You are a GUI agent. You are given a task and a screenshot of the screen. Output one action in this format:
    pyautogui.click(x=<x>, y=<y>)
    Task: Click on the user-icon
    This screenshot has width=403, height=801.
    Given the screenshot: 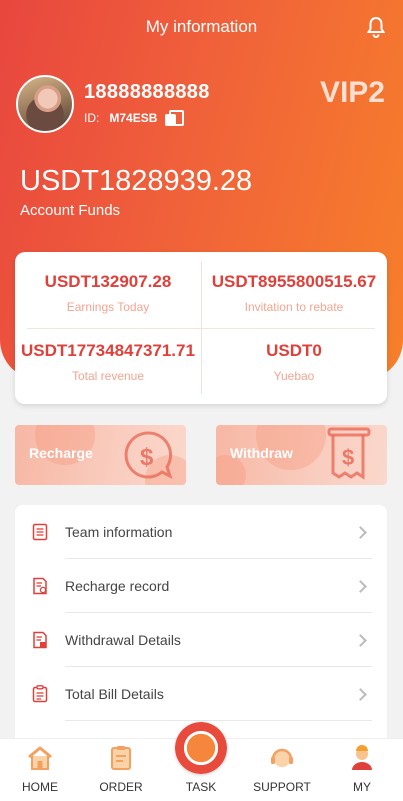 What is the action you would take?
    pyautogui.click(x=362, y=757)
    